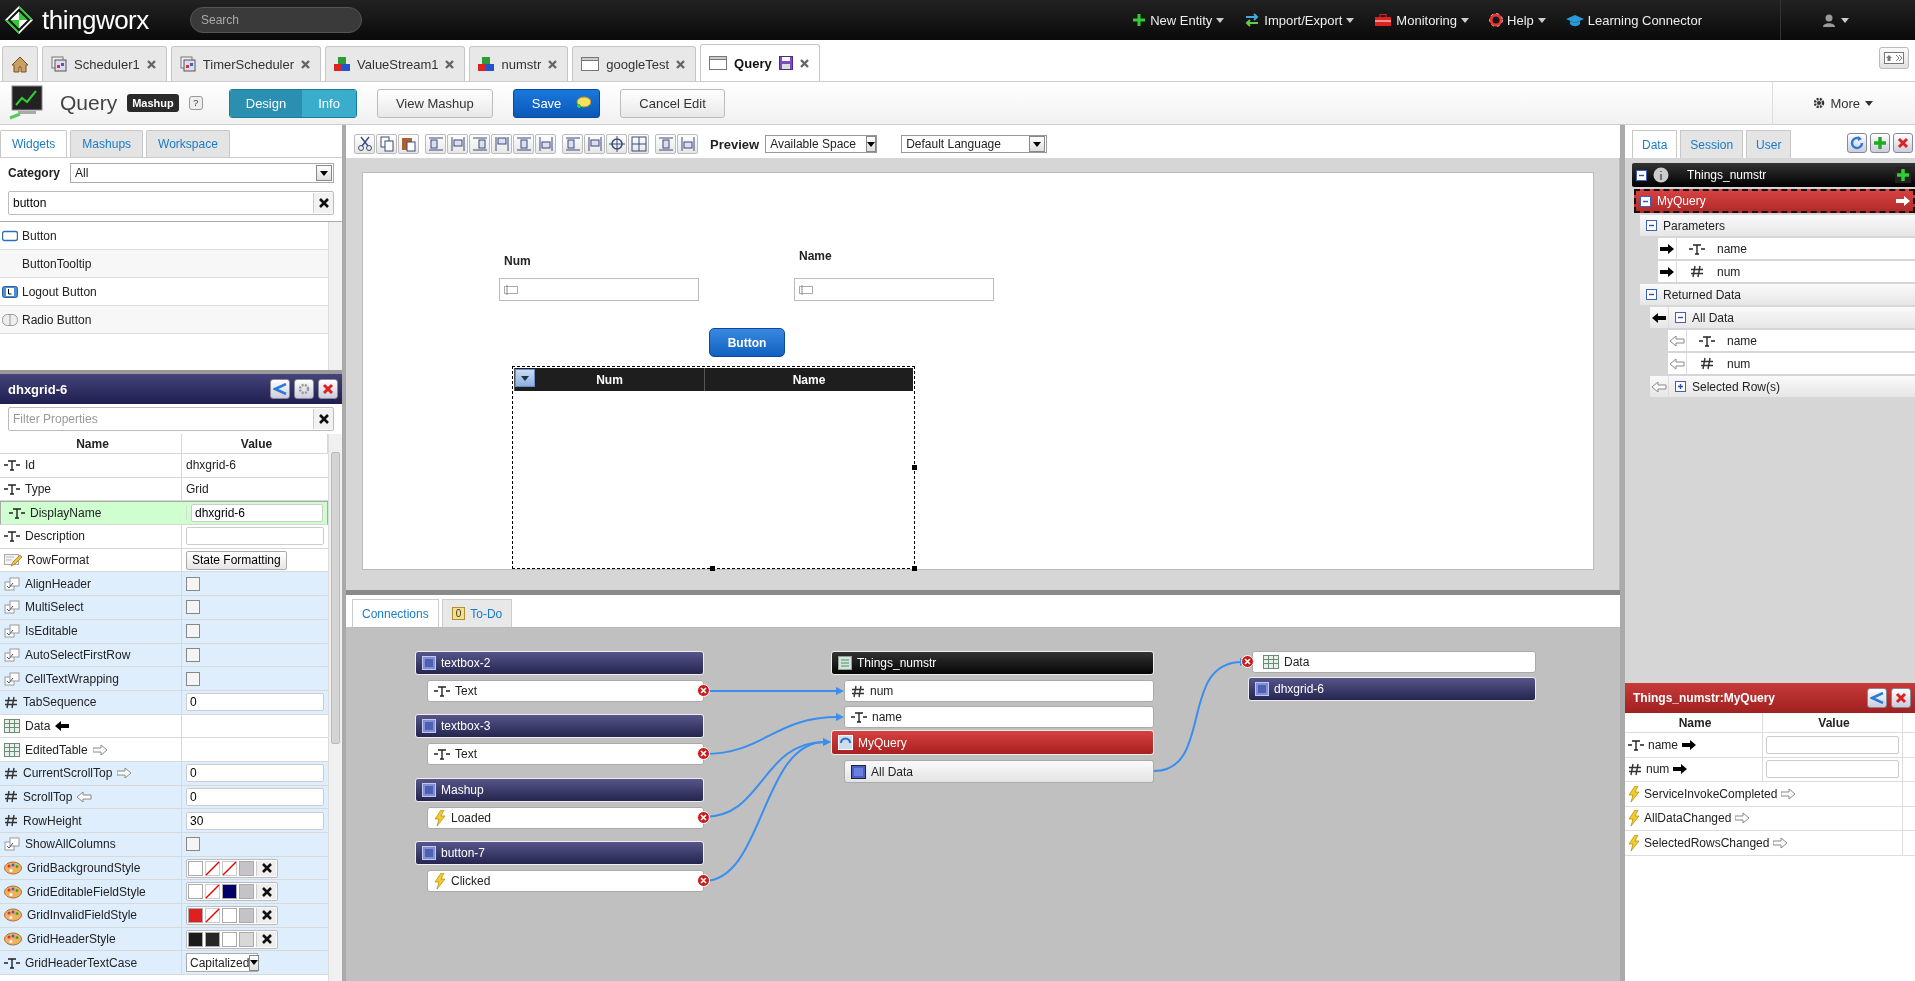  I want to click on data-tab: Data, so click(1655, 144).